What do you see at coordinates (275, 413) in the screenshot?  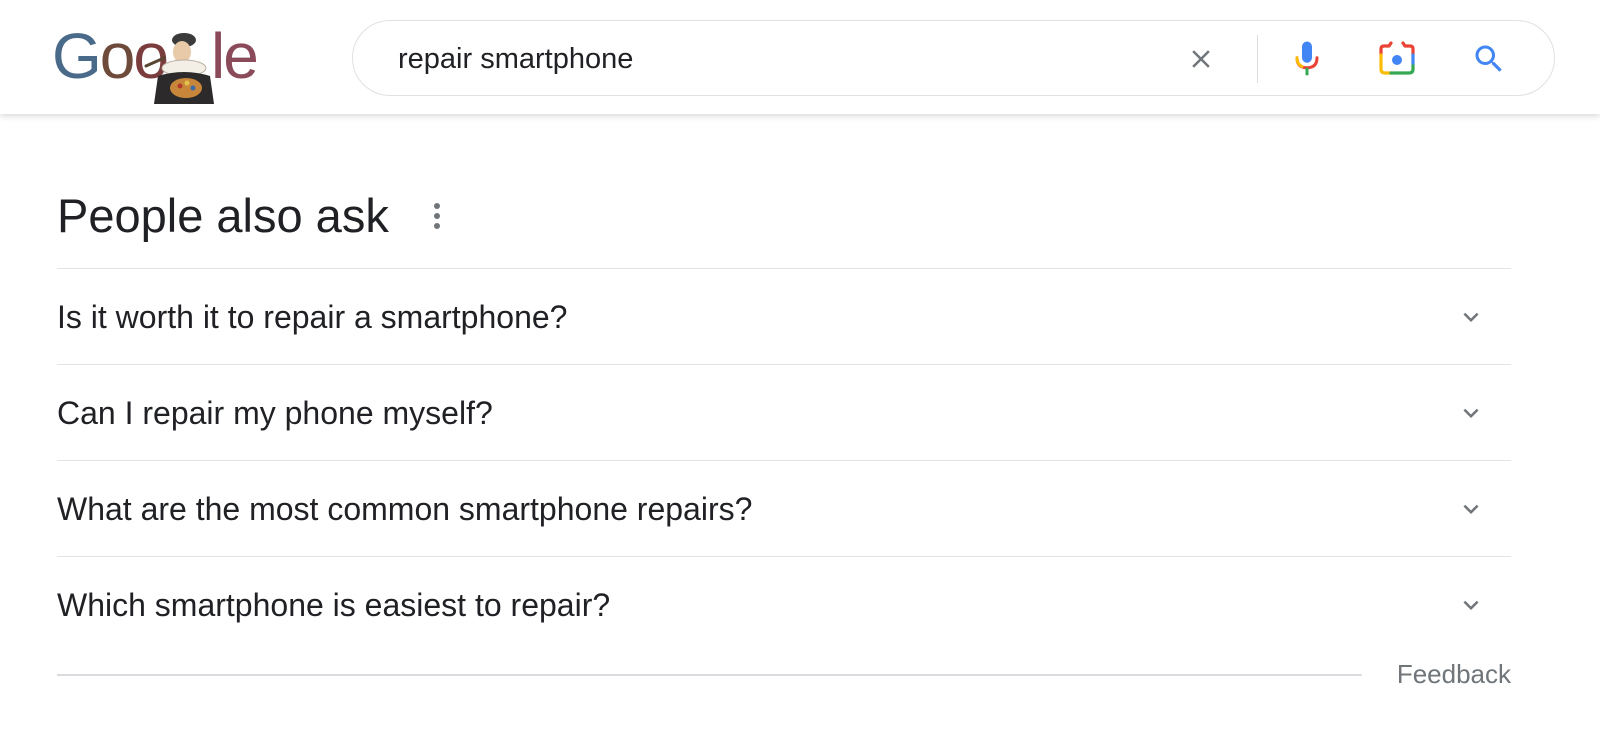 I see `paa-question-text: Can I repair my phone myself?` at bounding box center [275, 413].